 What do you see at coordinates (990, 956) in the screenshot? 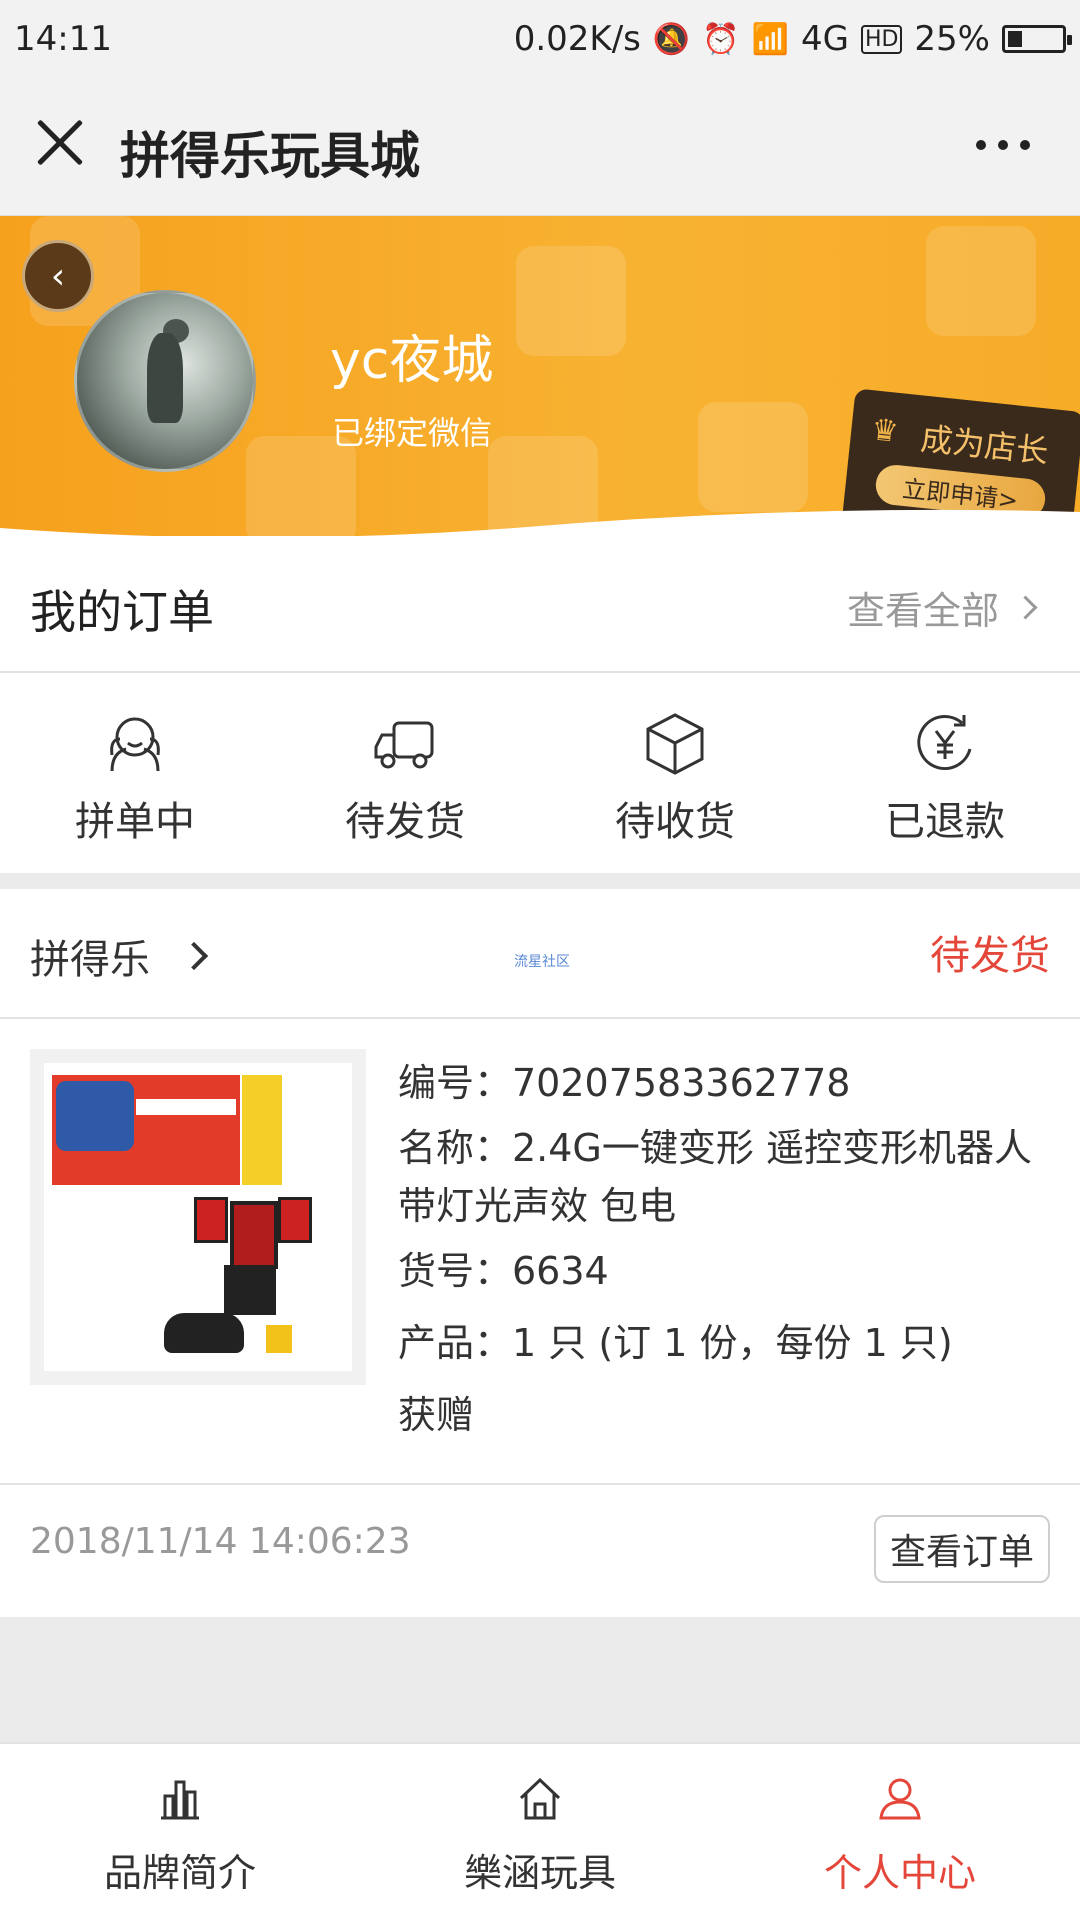
I see `order-status: 待发货` at bounding box center [990, 956].